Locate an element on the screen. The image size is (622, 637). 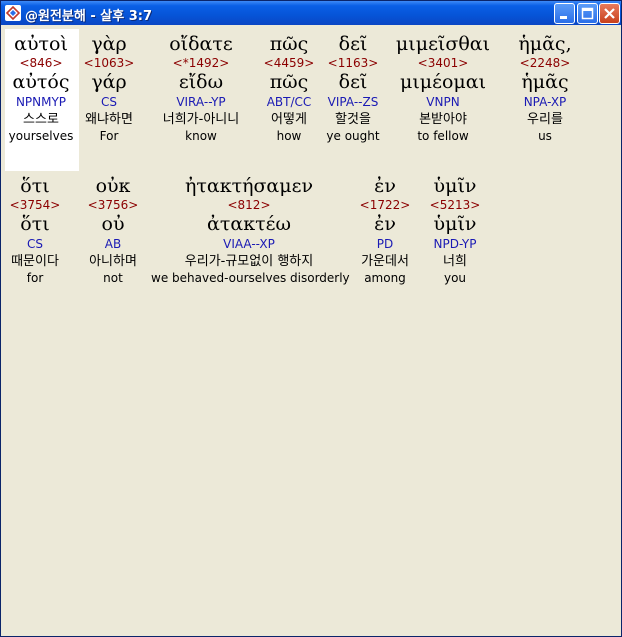
maximize-button is located at coordinates (587, 13).